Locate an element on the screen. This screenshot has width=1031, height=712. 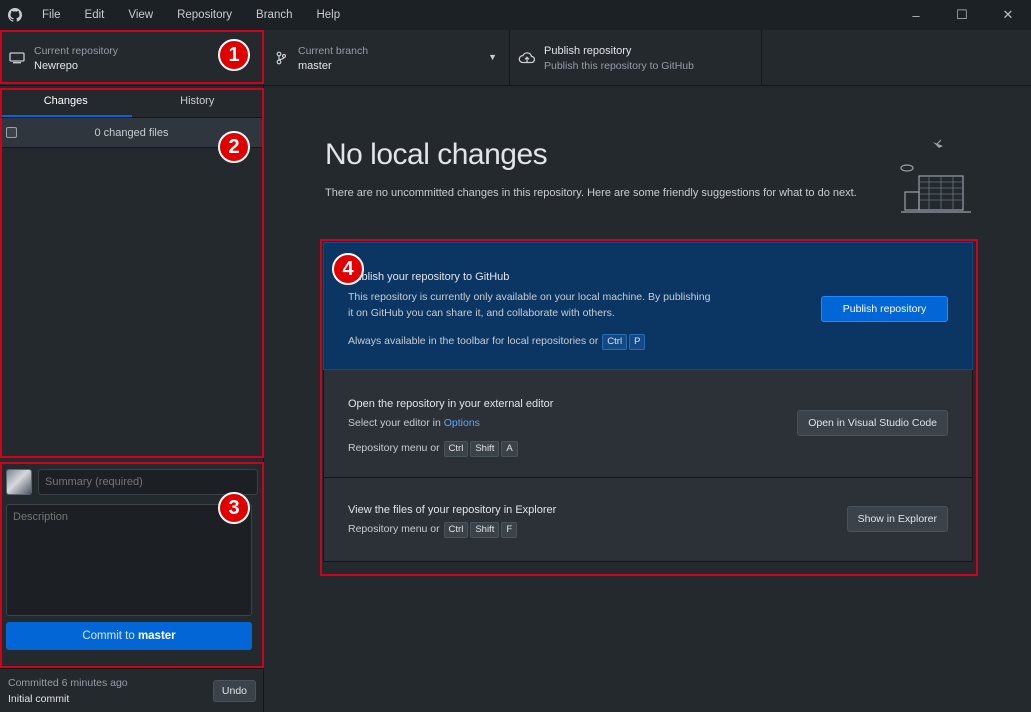
repo-icon is located at coordinates (17, 58).